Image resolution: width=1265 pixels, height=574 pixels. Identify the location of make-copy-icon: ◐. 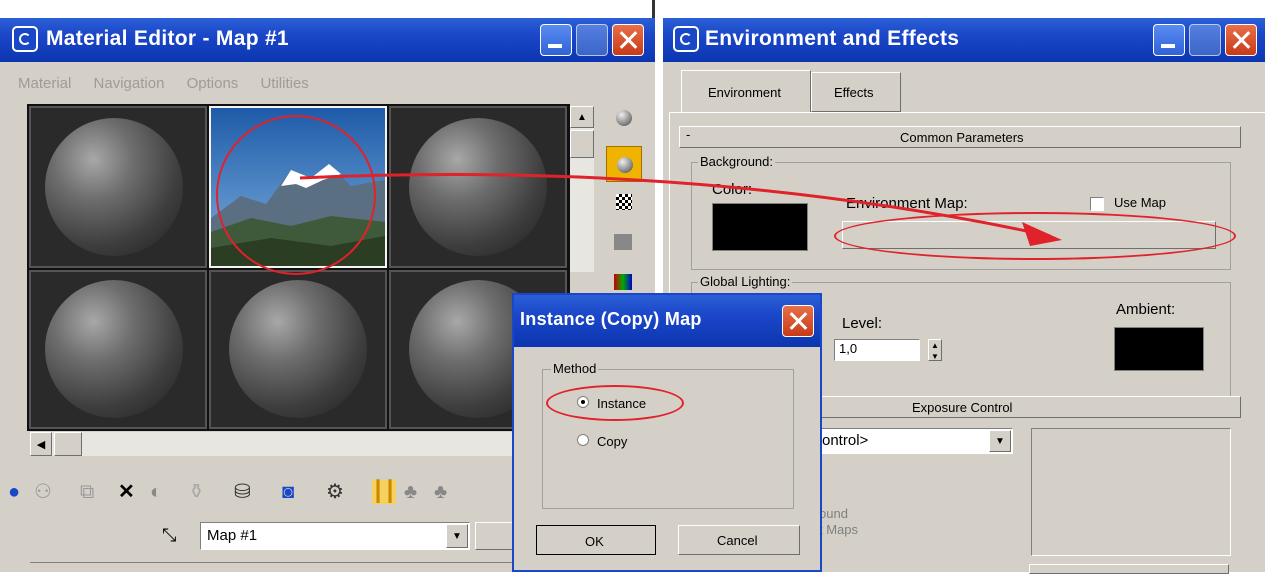
(156, 492).